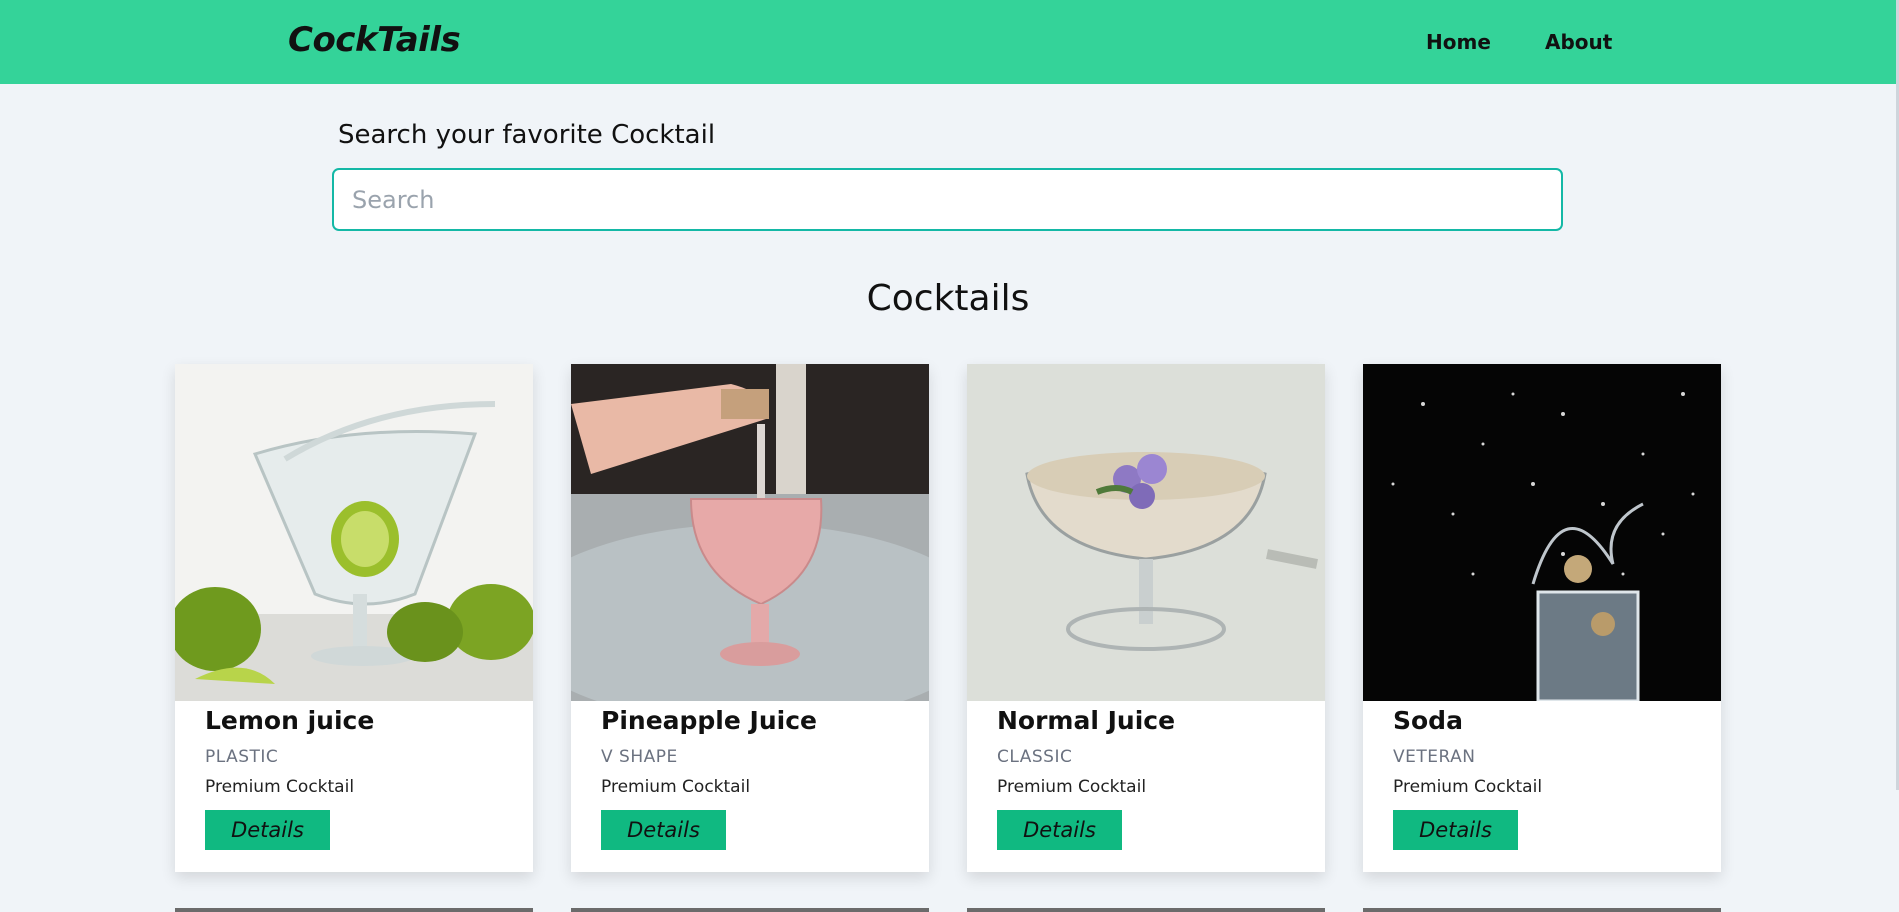 The height and width of the screenshot is (912, 1899). I want to click on soda-splash-photo, so click(1542, 532).